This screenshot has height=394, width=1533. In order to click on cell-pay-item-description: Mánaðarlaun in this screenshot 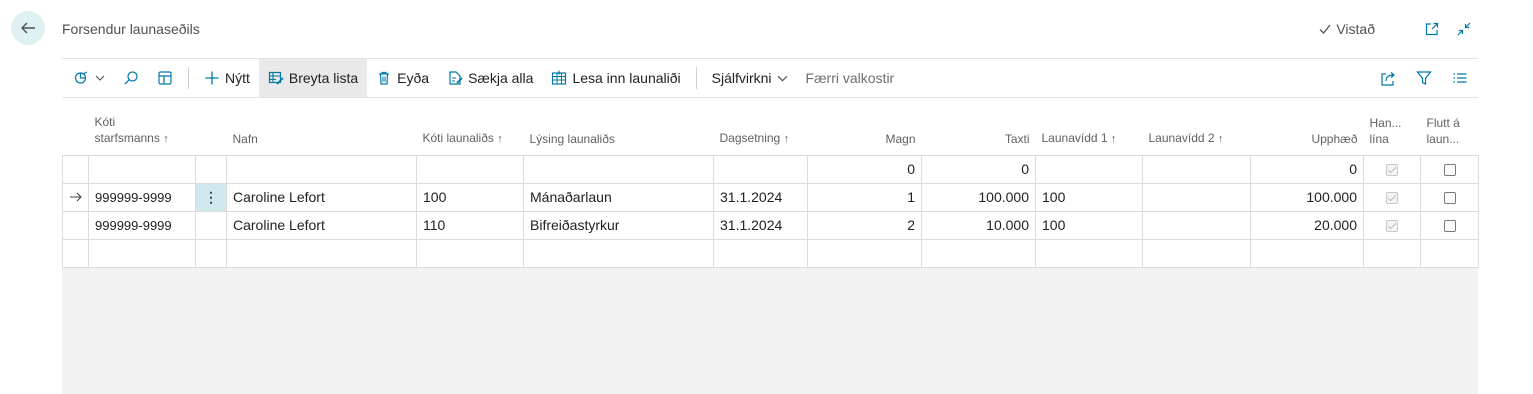, I will do `click(618, 197)`.